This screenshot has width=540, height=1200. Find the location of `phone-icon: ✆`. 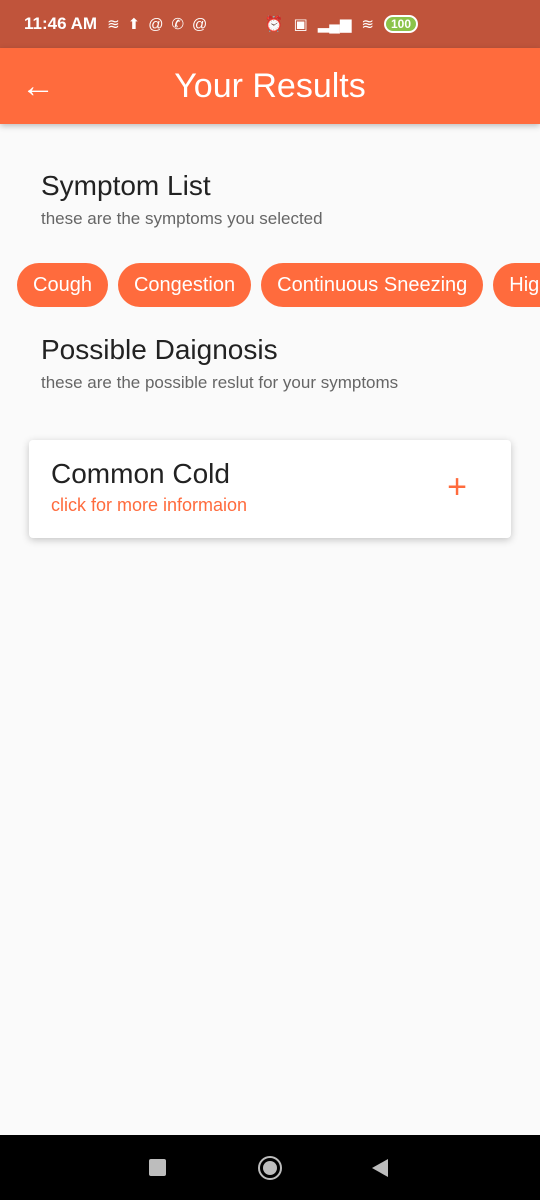

phone-icon: ✆ is located at coordinates (178, 24).